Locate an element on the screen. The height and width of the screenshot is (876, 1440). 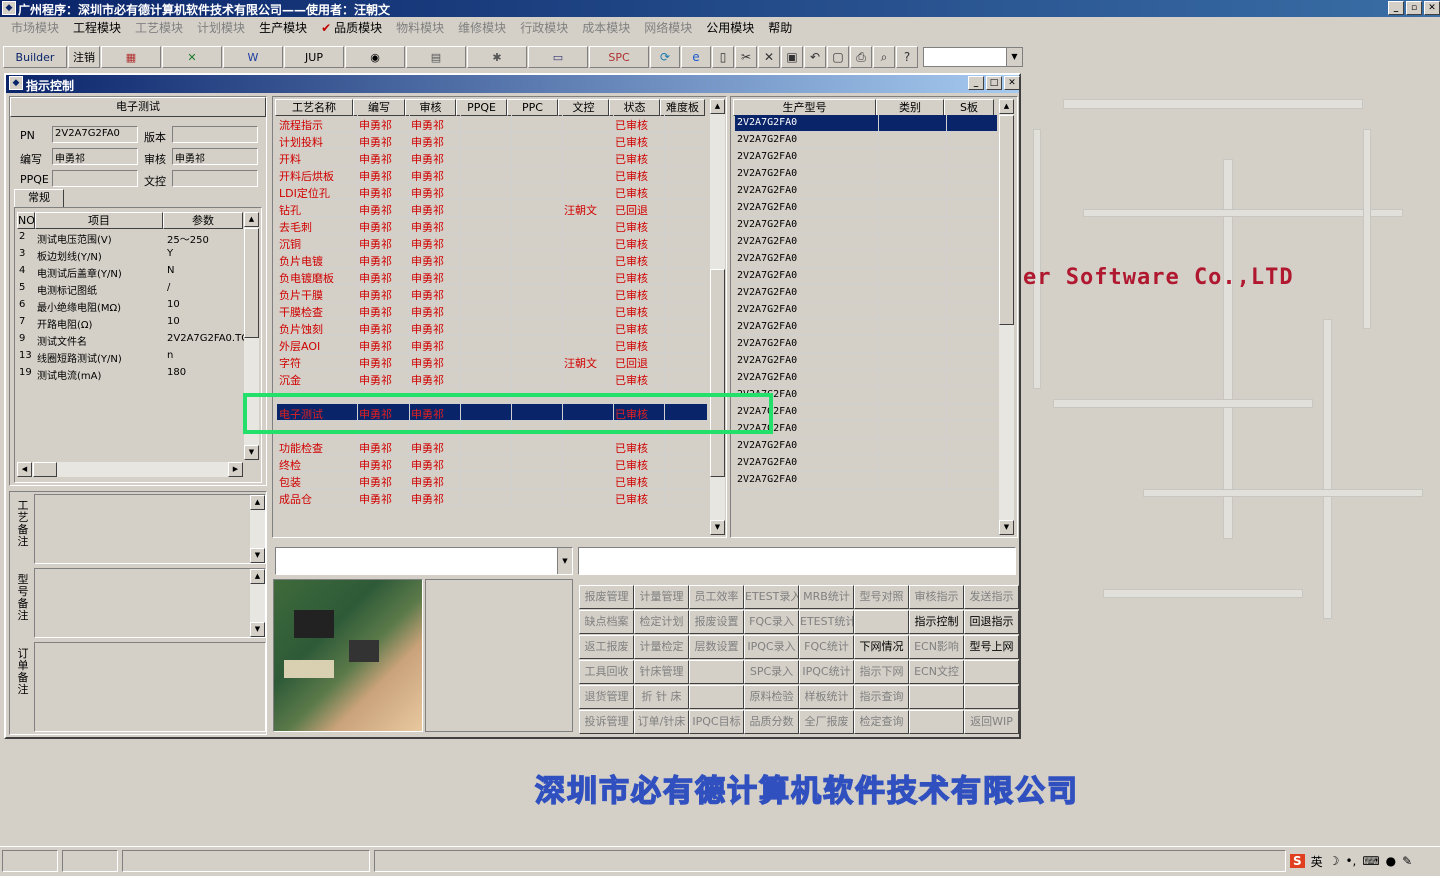
delete-icon: ✕ is located at coordinates (769, 57).